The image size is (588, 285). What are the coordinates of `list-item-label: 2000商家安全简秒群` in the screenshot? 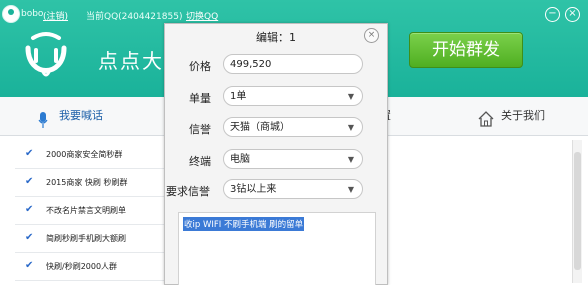 It's located at (84, 154).